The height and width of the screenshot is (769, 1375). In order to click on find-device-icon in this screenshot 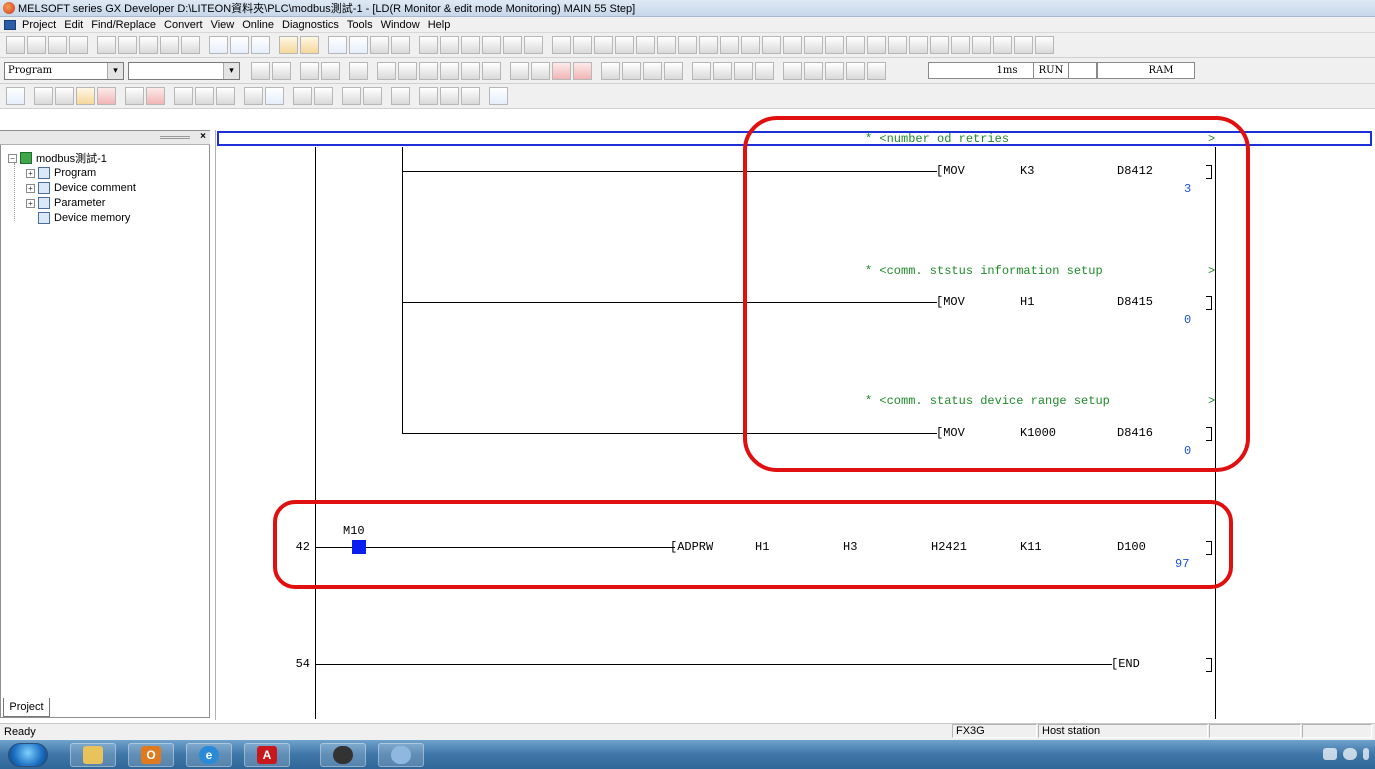, I will do `click(218, 45)`.